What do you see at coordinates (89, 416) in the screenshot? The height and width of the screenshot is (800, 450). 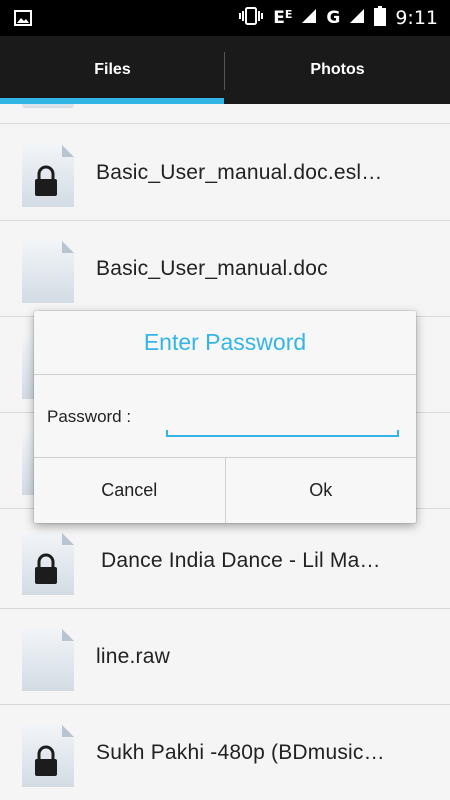 I see `password-label: Password :` at bounding box center [89, 416].